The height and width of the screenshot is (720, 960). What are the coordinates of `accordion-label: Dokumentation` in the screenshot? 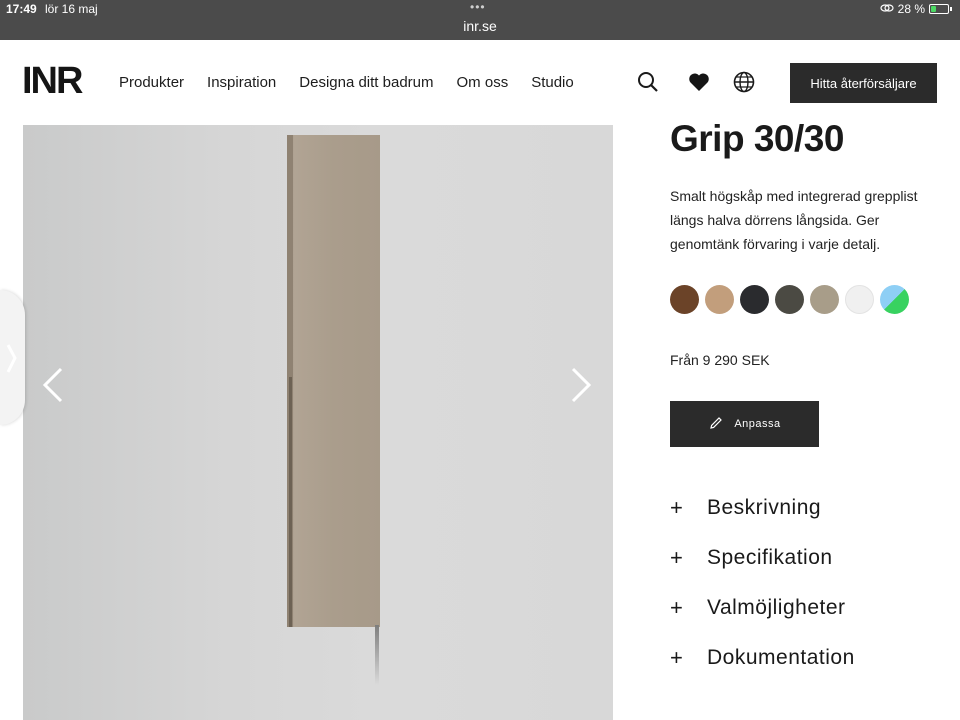 It's located at (781, 657).